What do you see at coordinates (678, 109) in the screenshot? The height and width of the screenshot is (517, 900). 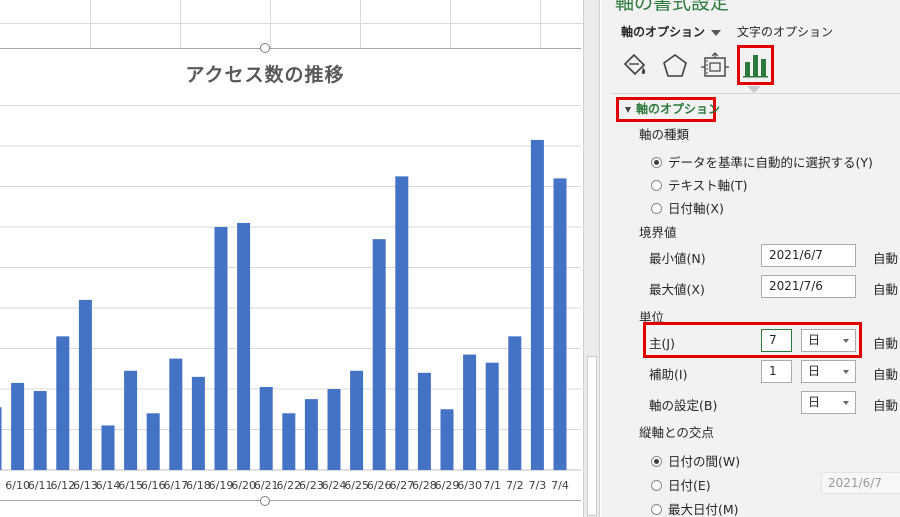 I see `section-axis-options-label: 軸のオプション` at bounding box center [678, 109].